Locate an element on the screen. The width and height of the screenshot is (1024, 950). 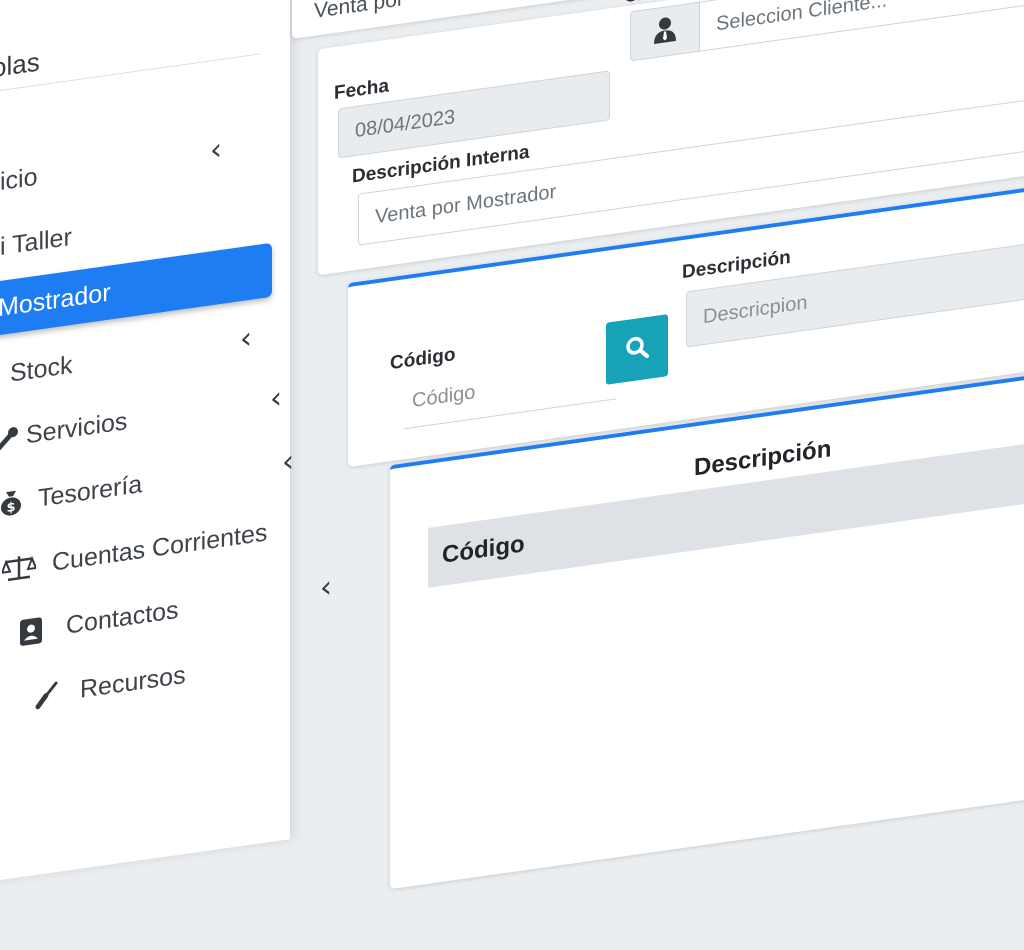
sidebar-header-text: olas is located at coordinates (20, 65).